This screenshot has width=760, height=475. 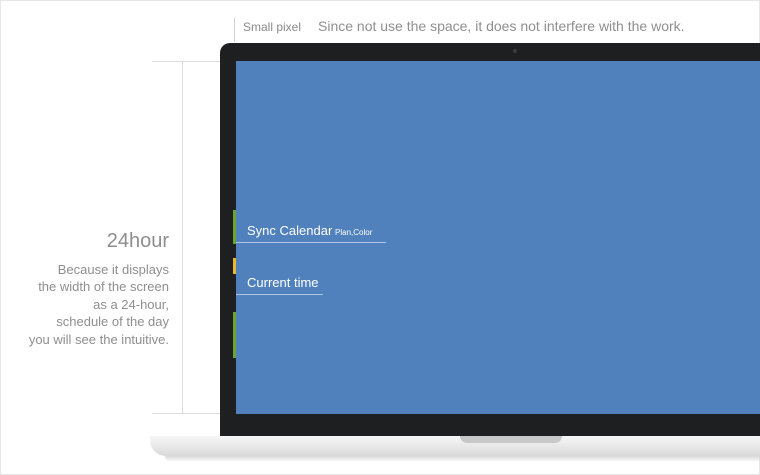 What do you see at coordinates (515, 51) in the screenshot?
I see `camera-icon` at bounding box center [515, 51].